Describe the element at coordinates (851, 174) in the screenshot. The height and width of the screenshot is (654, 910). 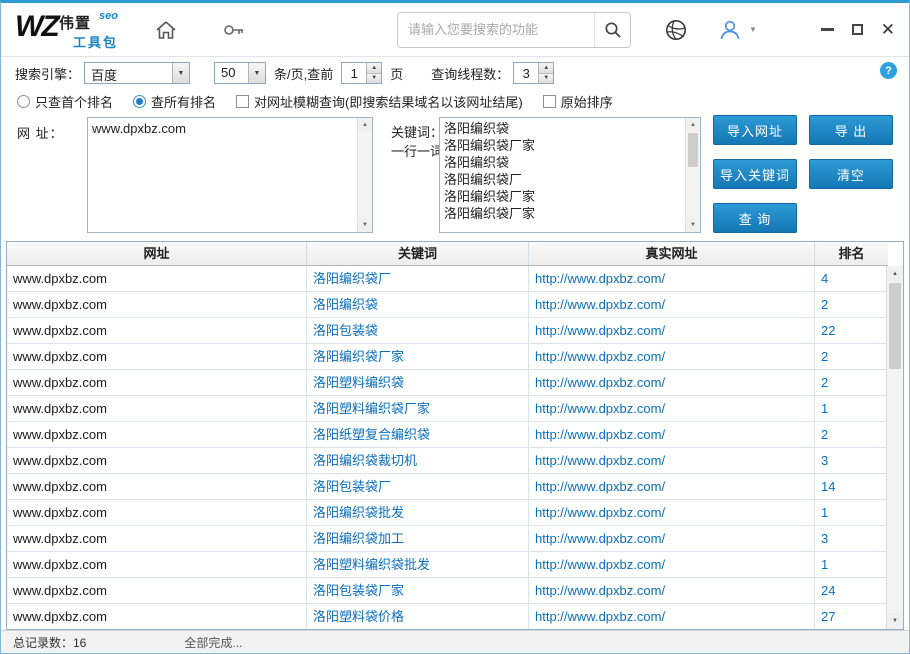
I see `clear-button: 清空` at that location.